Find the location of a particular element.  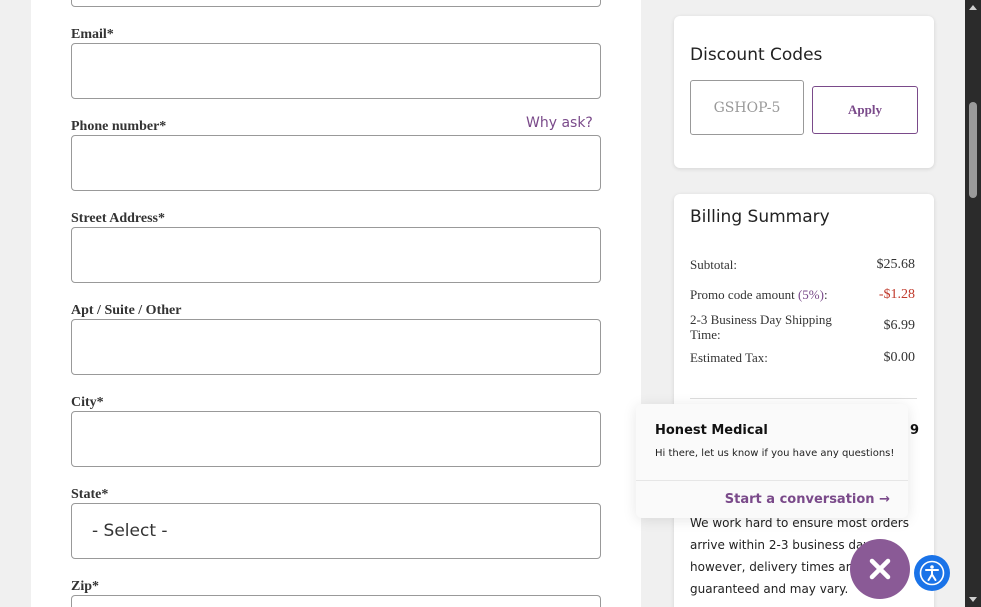

email-label: Email* is located at coordinates (92, 34).